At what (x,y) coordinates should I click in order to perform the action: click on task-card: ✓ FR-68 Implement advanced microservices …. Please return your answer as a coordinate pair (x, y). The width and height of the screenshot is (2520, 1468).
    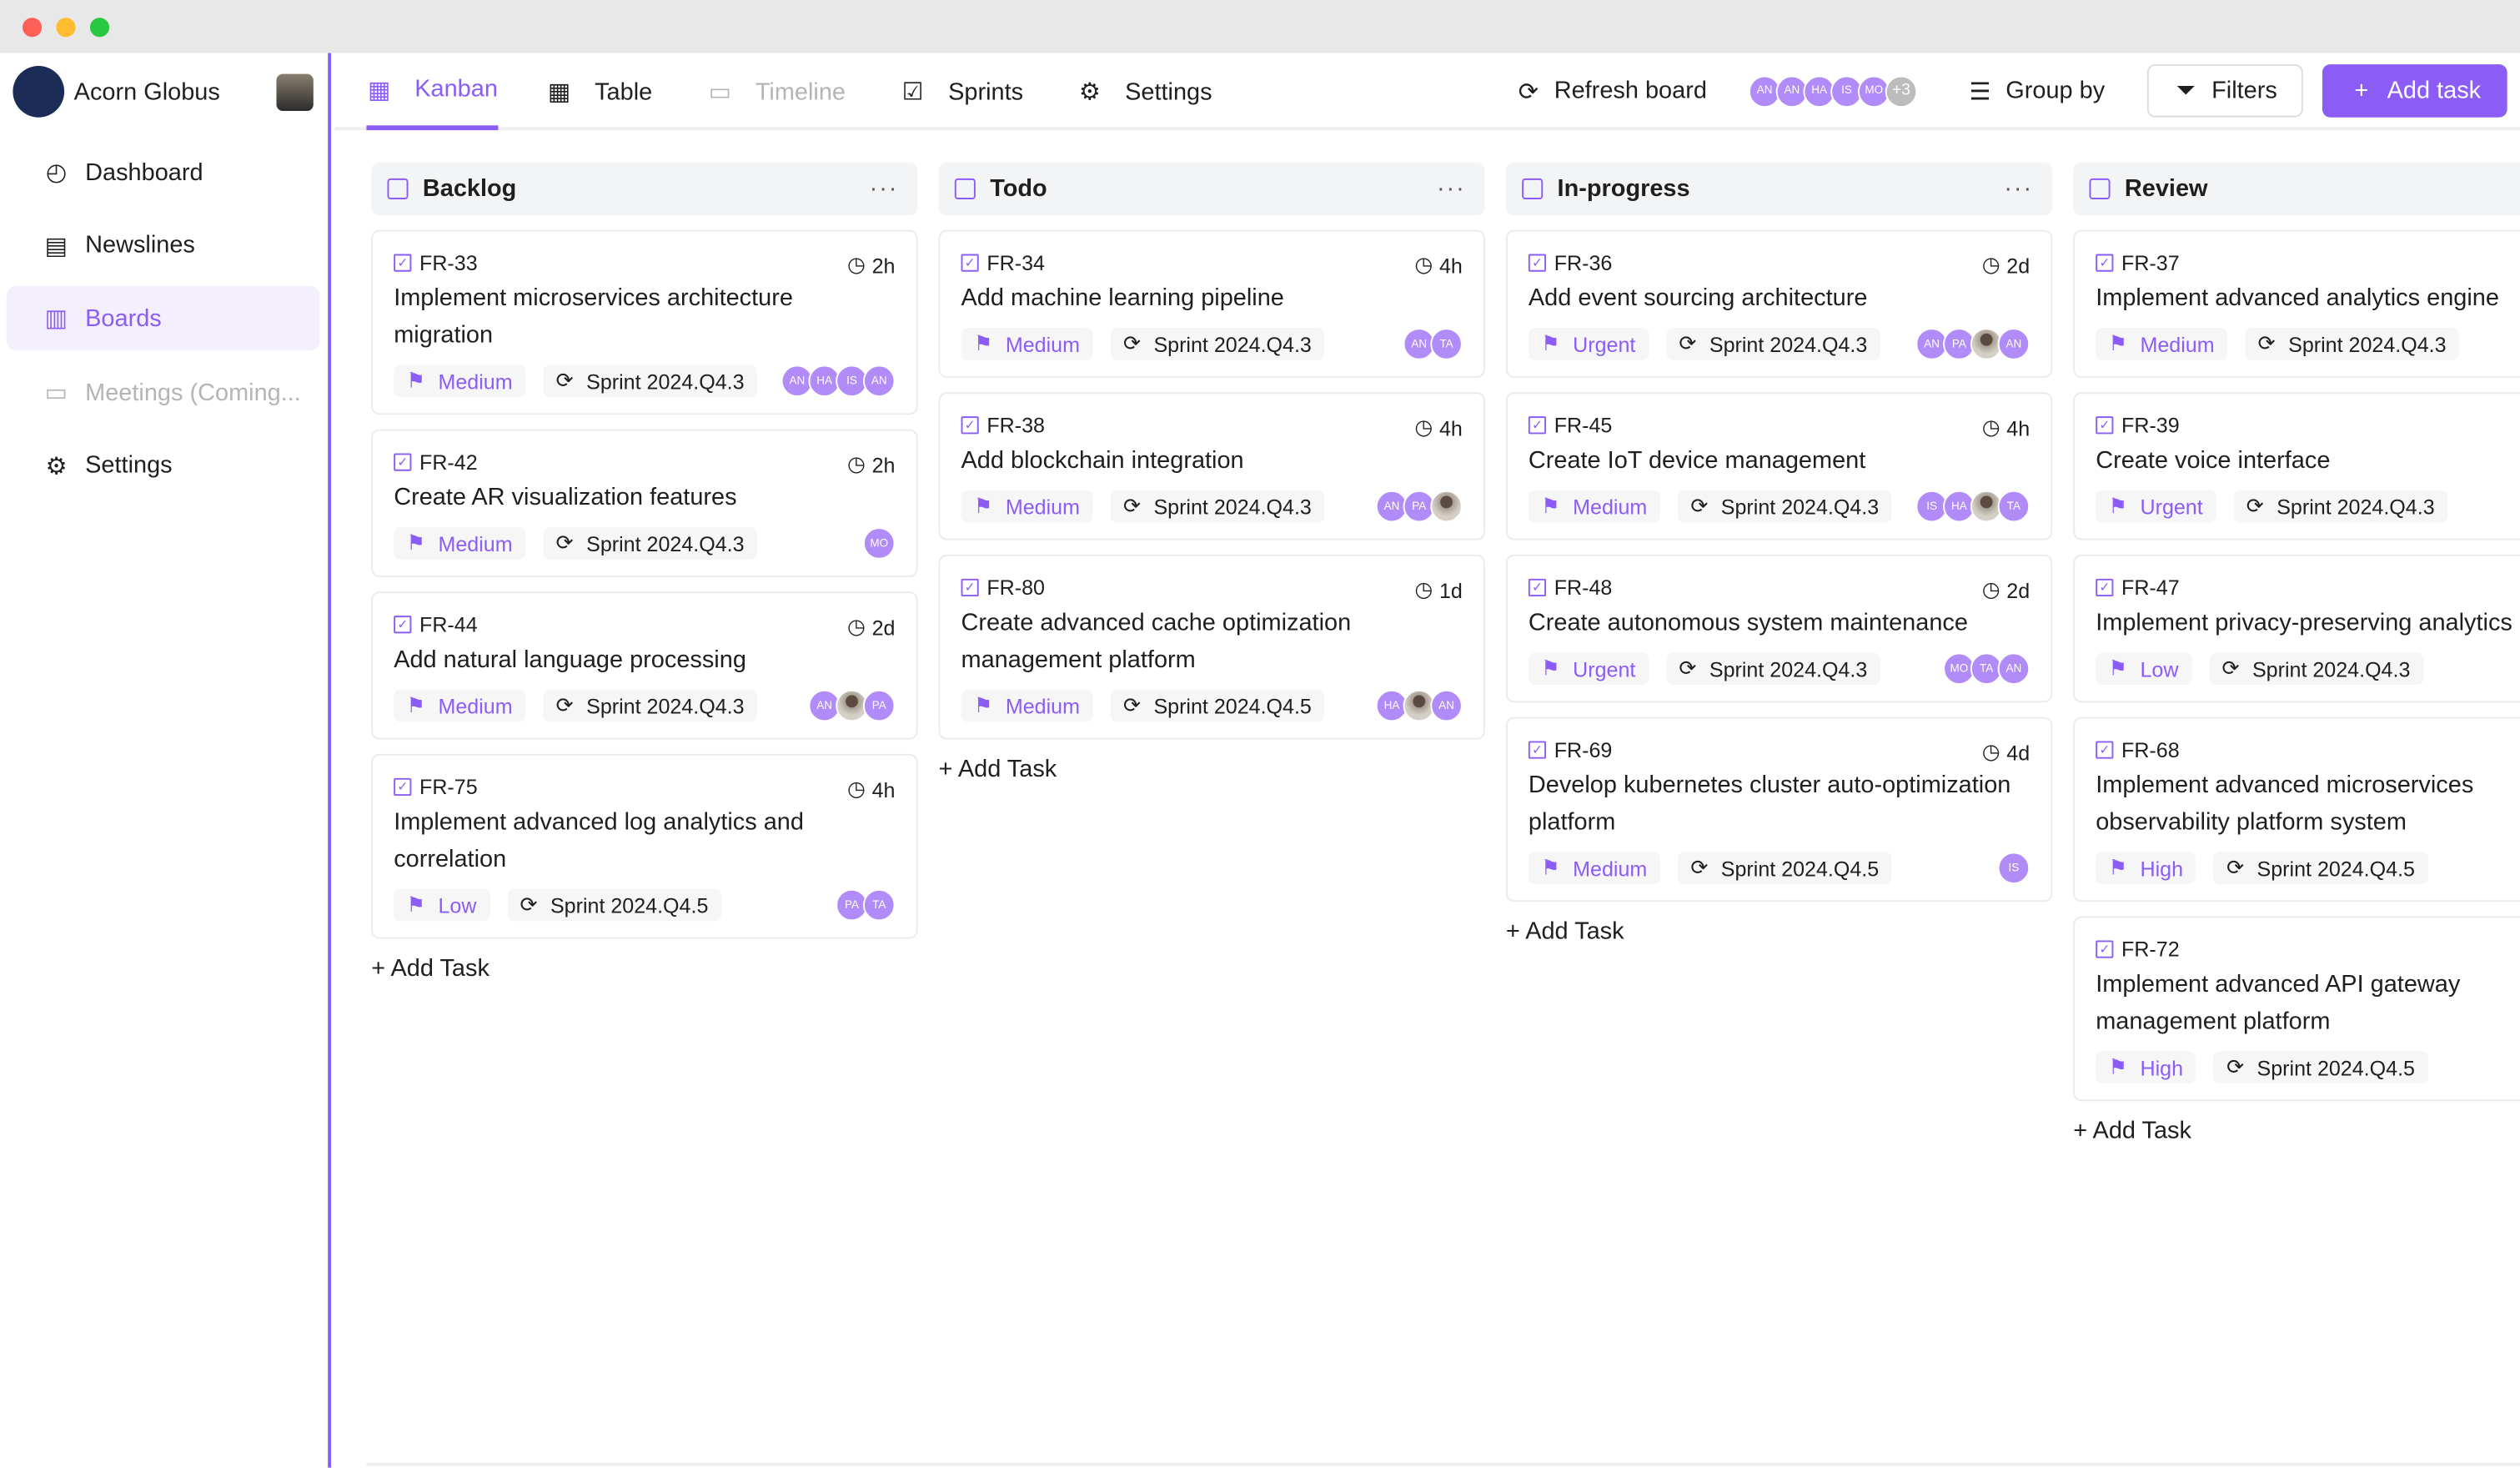
    Looking at the image, I should click on (2296, 809).